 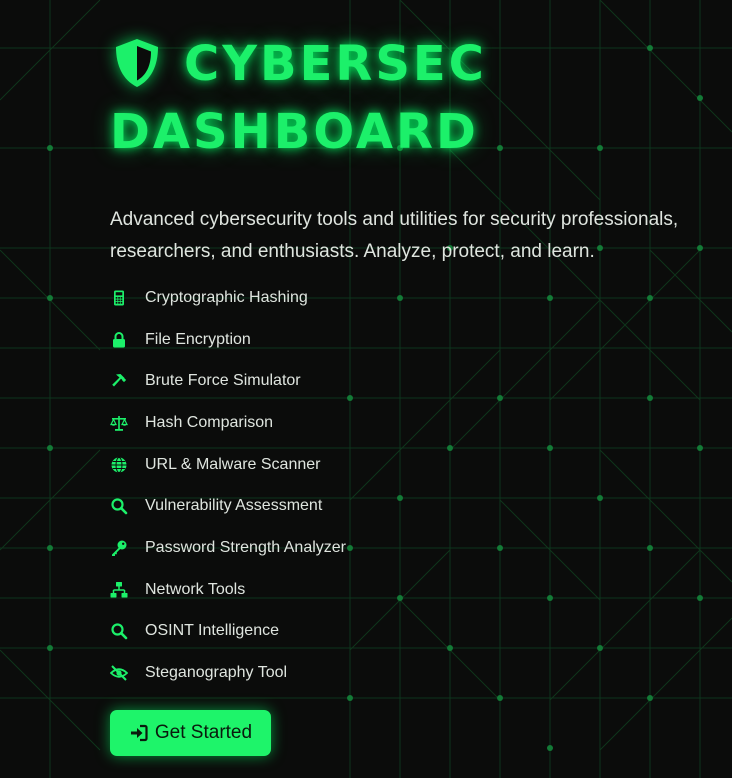 I want to click on feature-label: Password Strength Analyzer, so click(x=245, y=547).